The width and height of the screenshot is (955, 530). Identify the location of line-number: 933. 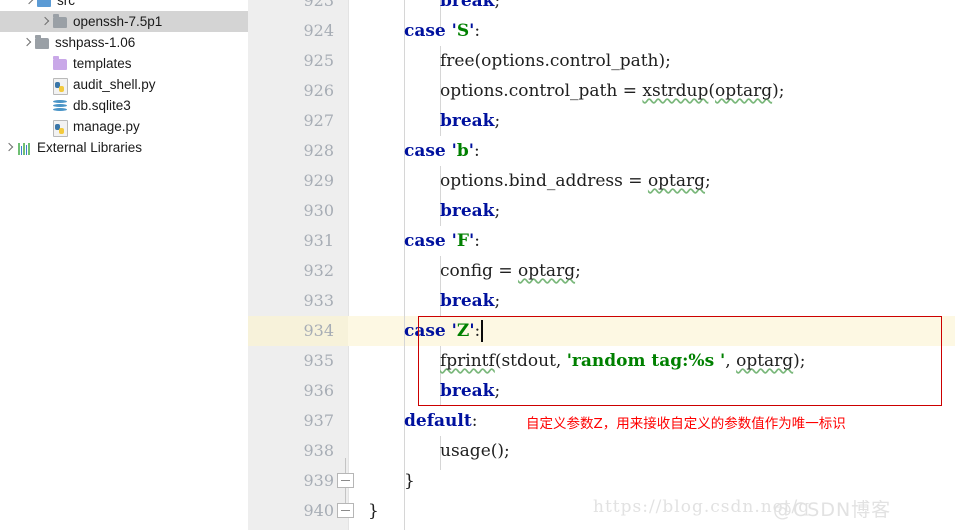
(297, 301).